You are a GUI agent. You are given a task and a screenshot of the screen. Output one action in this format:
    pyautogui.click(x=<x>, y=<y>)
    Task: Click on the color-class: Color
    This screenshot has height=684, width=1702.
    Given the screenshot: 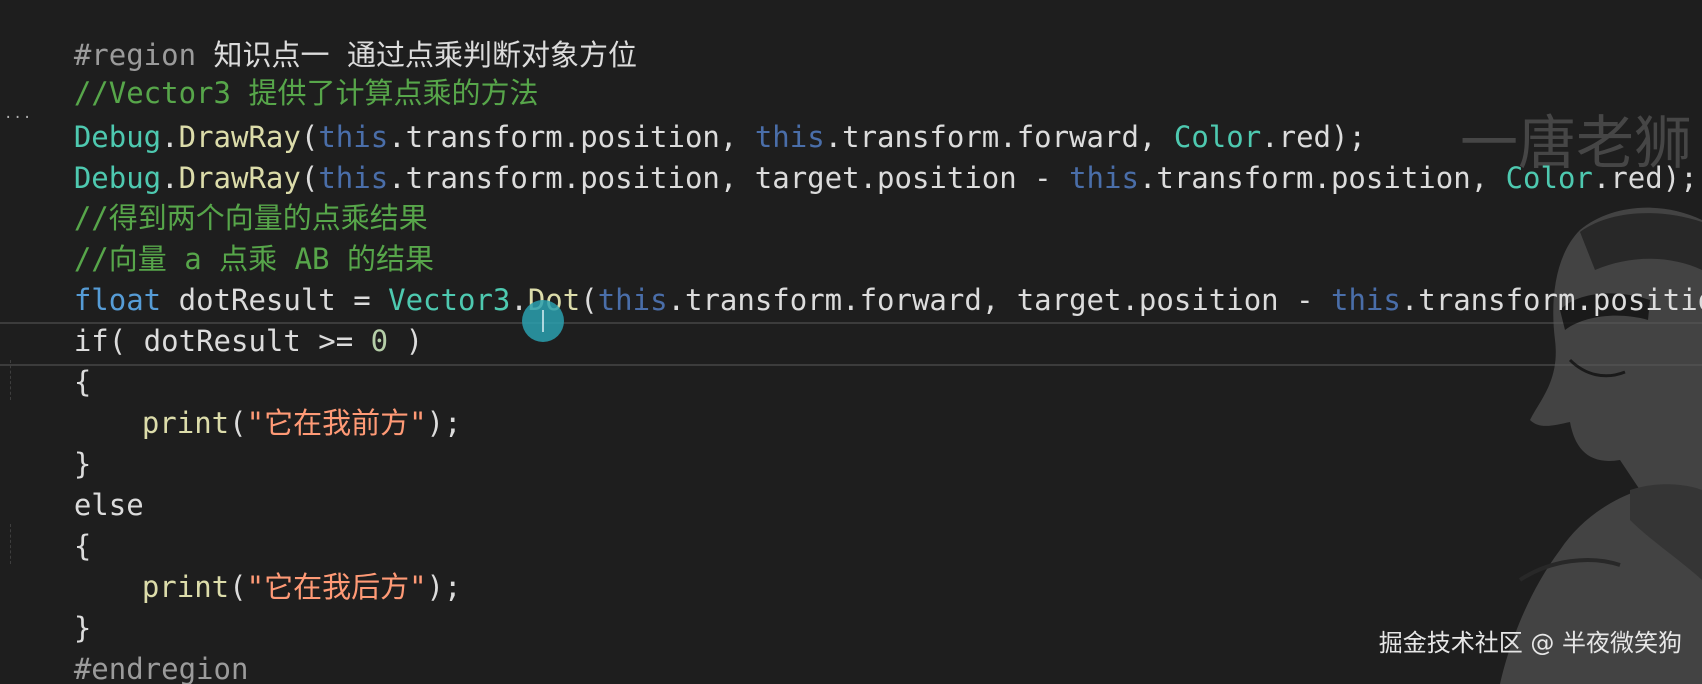 What is the action you would take?
    pyautogui.click(x=1549, y=178)
    